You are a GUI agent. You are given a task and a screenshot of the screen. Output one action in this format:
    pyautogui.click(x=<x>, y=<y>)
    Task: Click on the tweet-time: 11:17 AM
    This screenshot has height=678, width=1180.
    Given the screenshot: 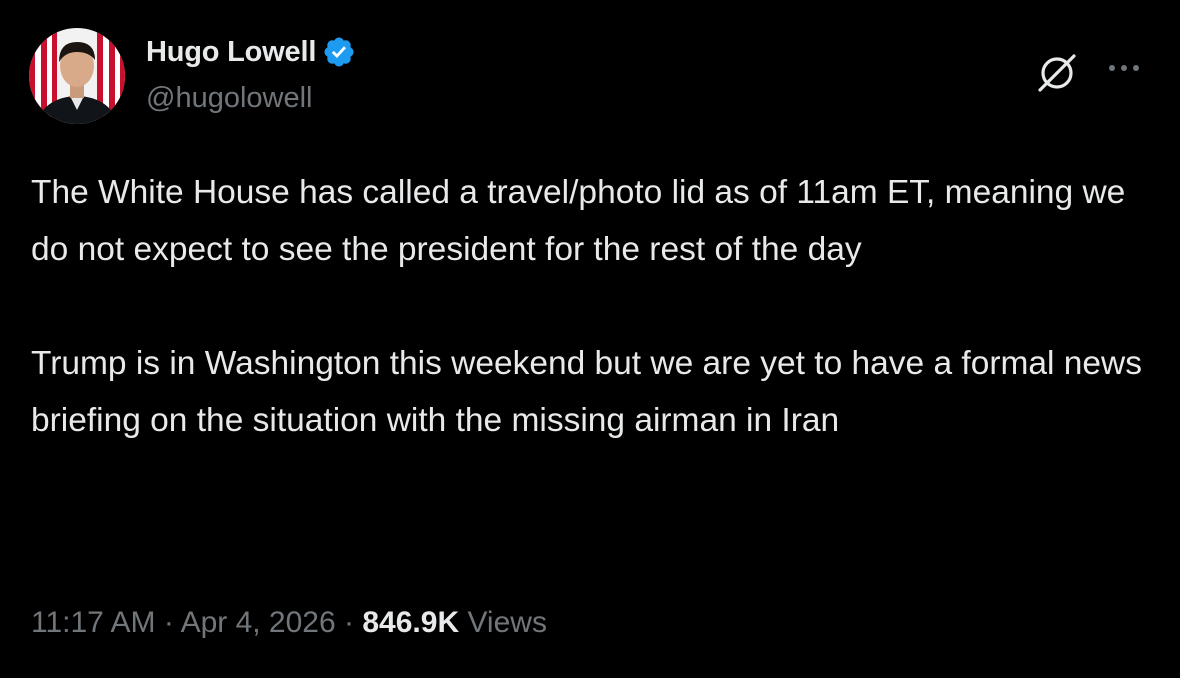 What is the action you would take?
    pyautogui.click(x=93, y=622)
    